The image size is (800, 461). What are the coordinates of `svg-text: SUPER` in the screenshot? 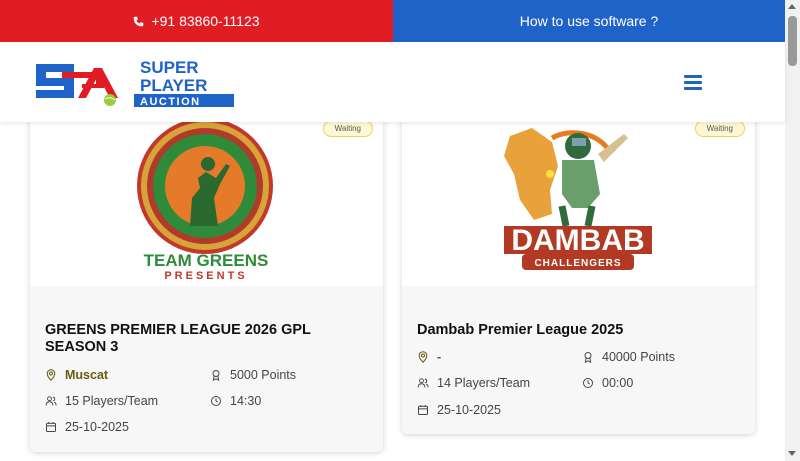 It's located at (169, 67).